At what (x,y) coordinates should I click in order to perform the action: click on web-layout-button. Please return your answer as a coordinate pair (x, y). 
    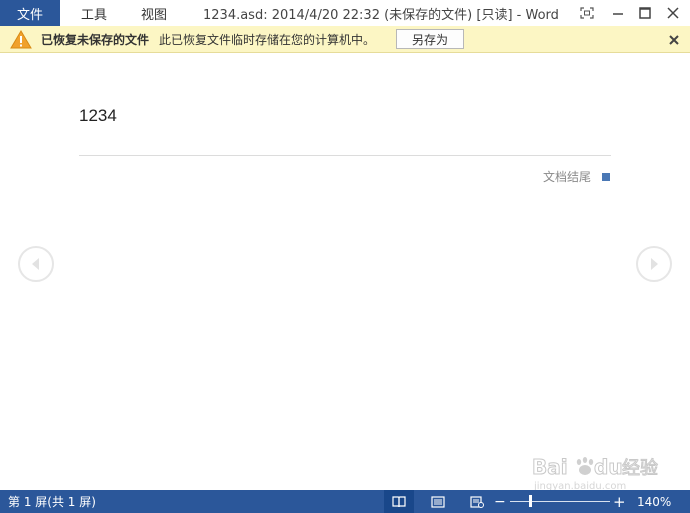
    Looking at the image, I should click on (477, 501).